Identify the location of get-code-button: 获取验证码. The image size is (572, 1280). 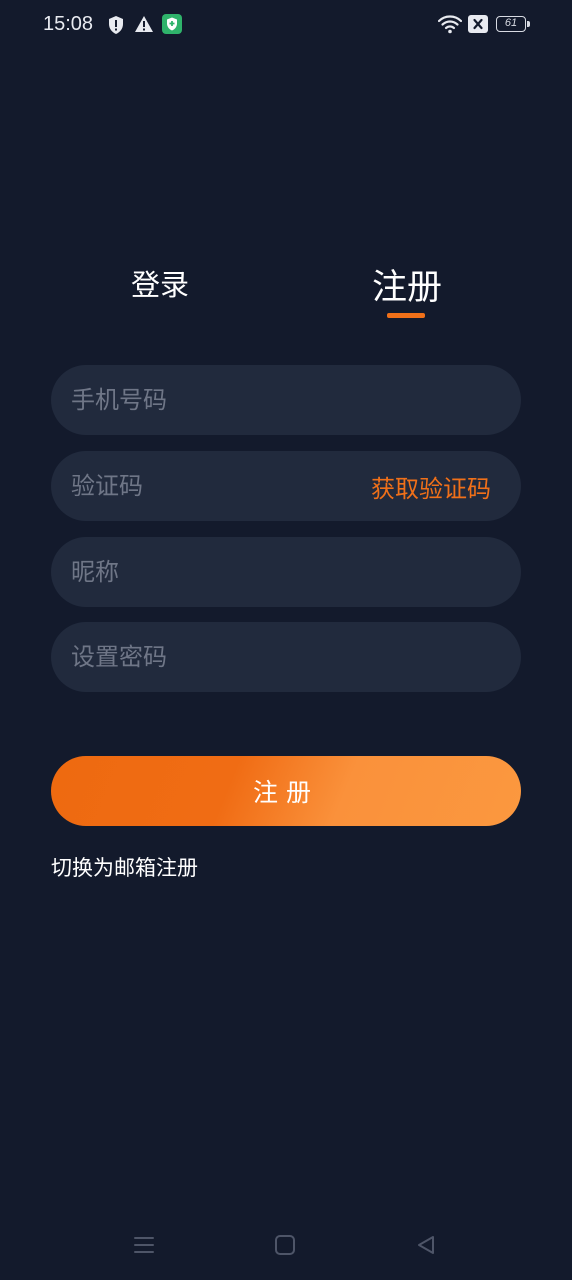
(431, 486).